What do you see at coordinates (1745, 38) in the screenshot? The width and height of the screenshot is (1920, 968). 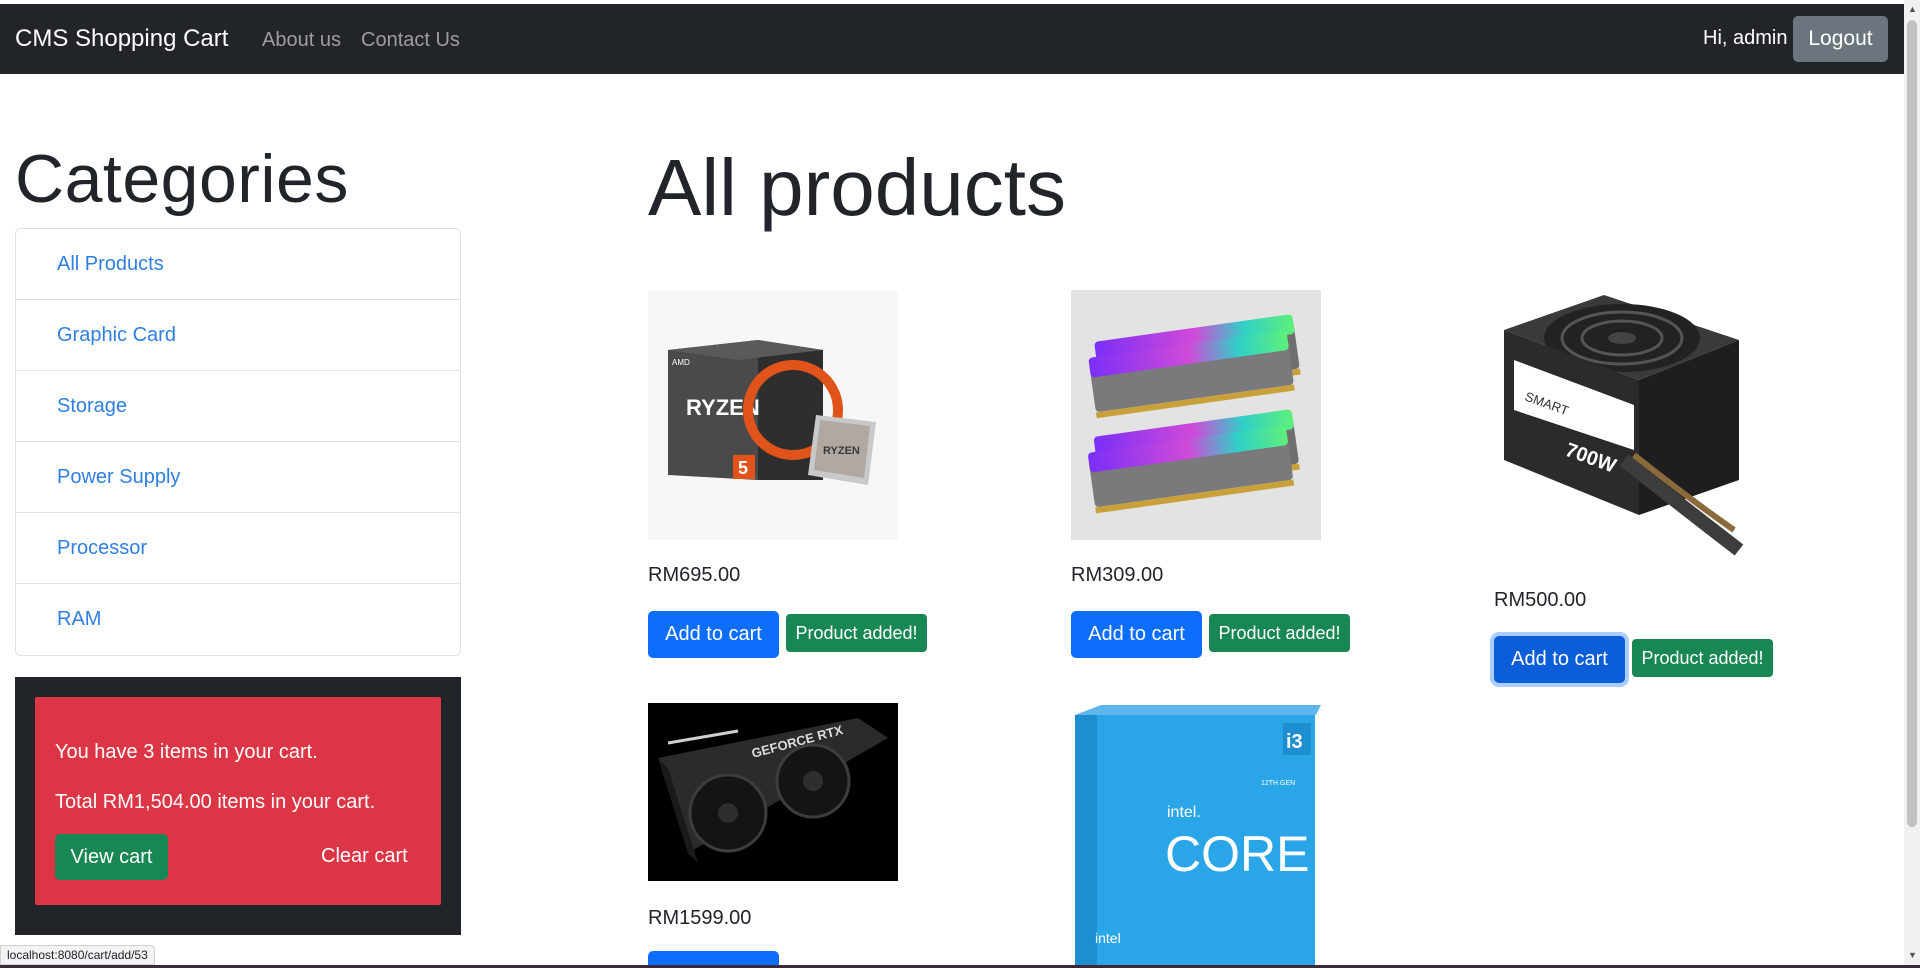 I see `user-greeting: Hi, admin` at bounding box center [1745, 38].